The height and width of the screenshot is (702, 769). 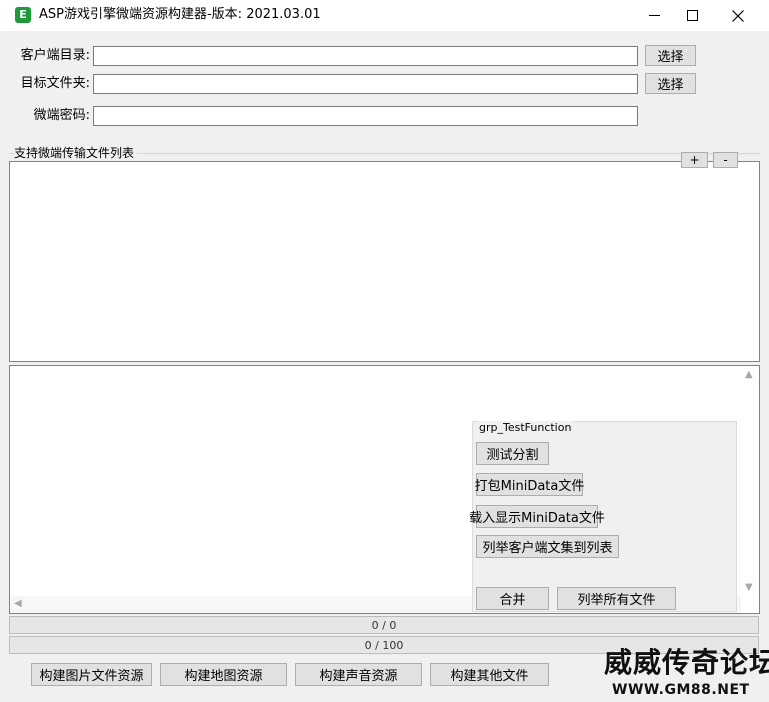 What do you see at coordinates (358, 674) in the screenshot?
I see `build-sounds-button: 构建声音资源` at bounding box center [358, 674].